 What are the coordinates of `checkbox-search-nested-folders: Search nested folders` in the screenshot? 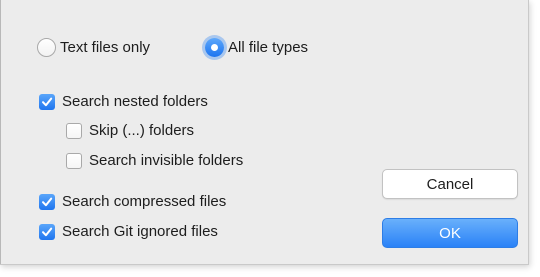 It's located at (123, 101).